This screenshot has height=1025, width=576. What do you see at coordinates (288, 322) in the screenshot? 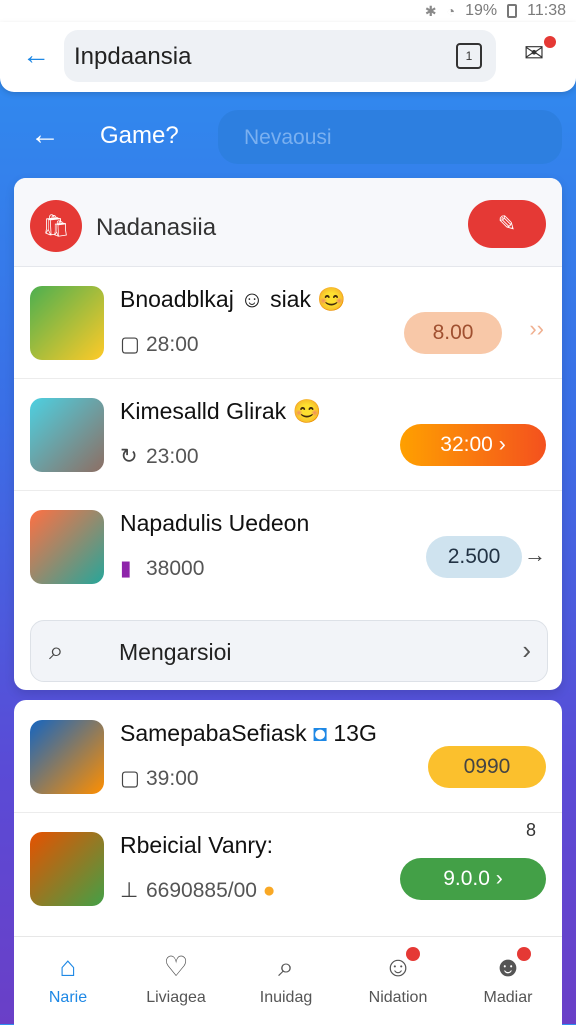
I see `app-row: Bnoadblkaj ☺ siak 😊 ▢ 28:00 8.00 ››` at bounding box center [288, 322].